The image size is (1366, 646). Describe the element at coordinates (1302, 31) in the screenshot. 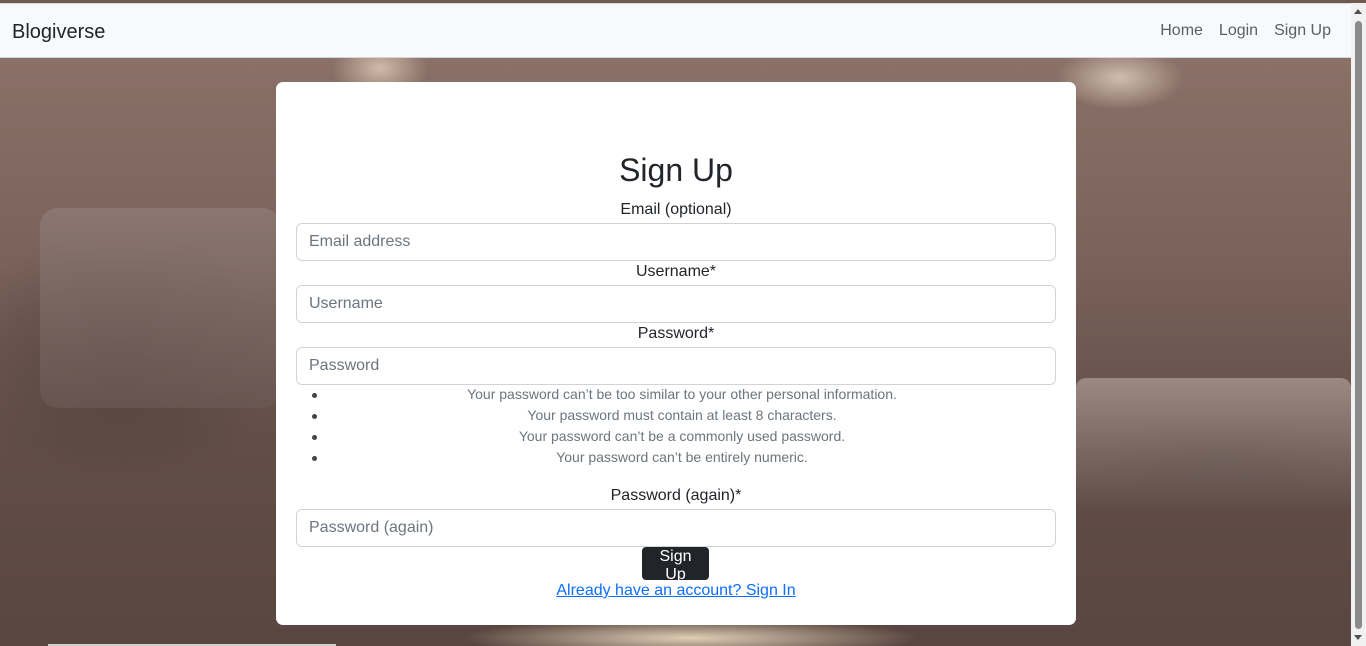

I see `nav-signup-link: Sign Up` at that location.